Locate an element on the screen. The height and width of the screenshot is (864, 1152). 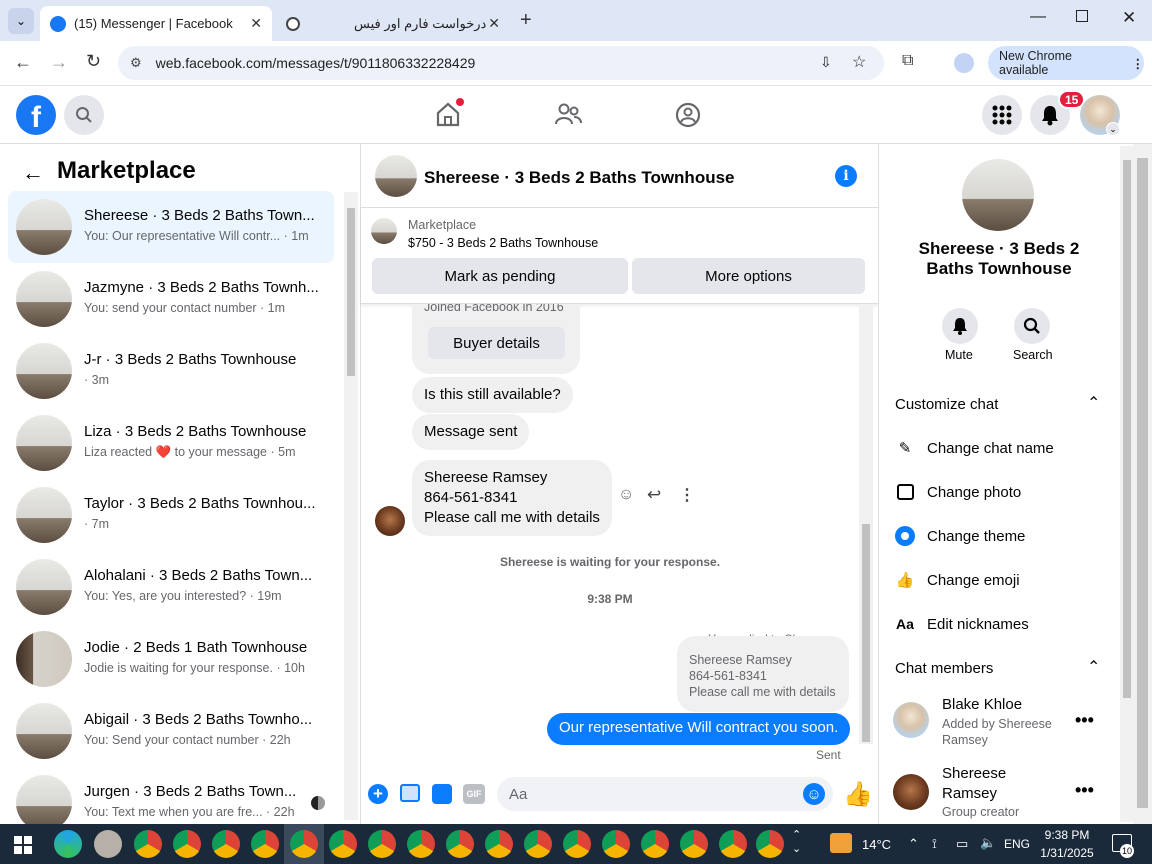
back-arrow-icon: ← is located at coordinates (33, 173).